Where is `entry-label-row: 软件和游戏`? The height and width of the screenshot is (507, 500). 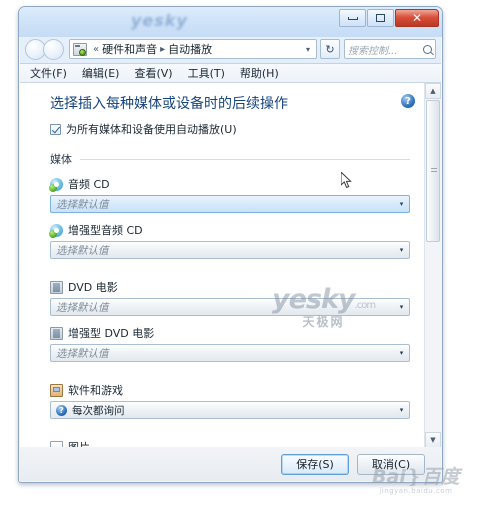 entry-label-row: 软件和游戏 is located at coordinates (230, 390).